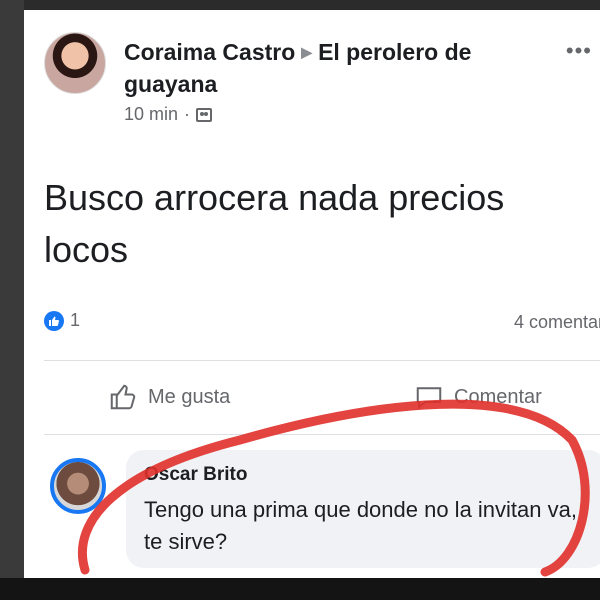  Describe the element at coordinates (300, 589) in the screenshot. I see `bottom-bar` at that location.